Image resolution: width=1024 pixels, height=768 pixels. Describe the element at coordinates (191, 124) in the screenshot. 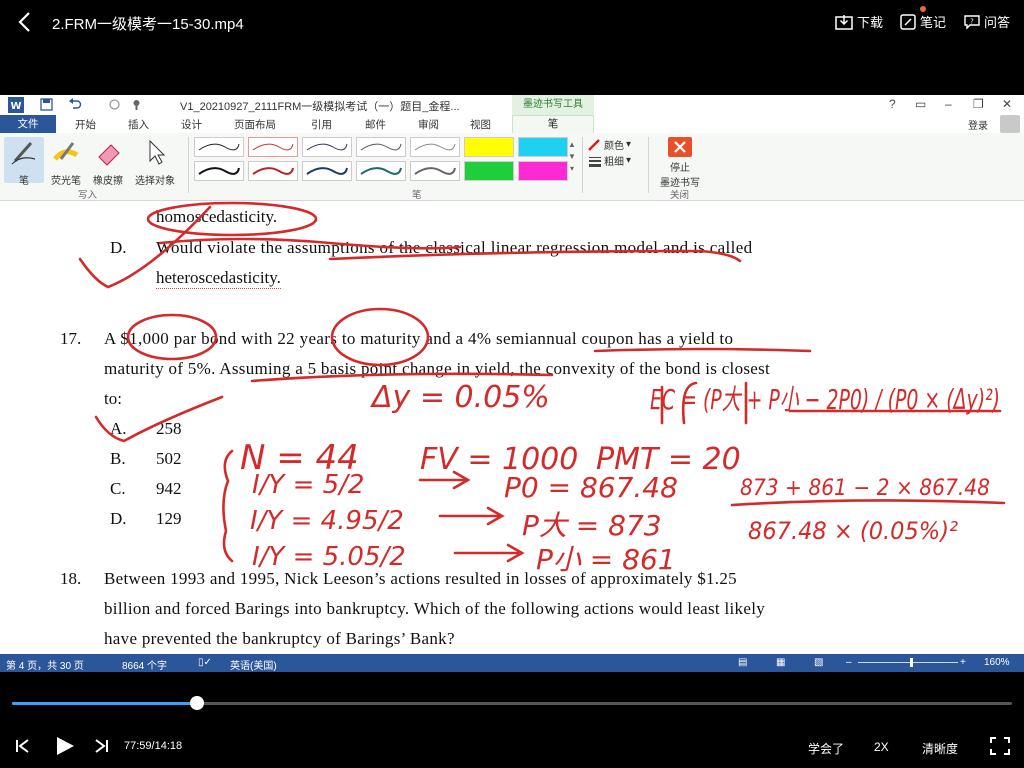

I see `tab-design: 设计` at that location.